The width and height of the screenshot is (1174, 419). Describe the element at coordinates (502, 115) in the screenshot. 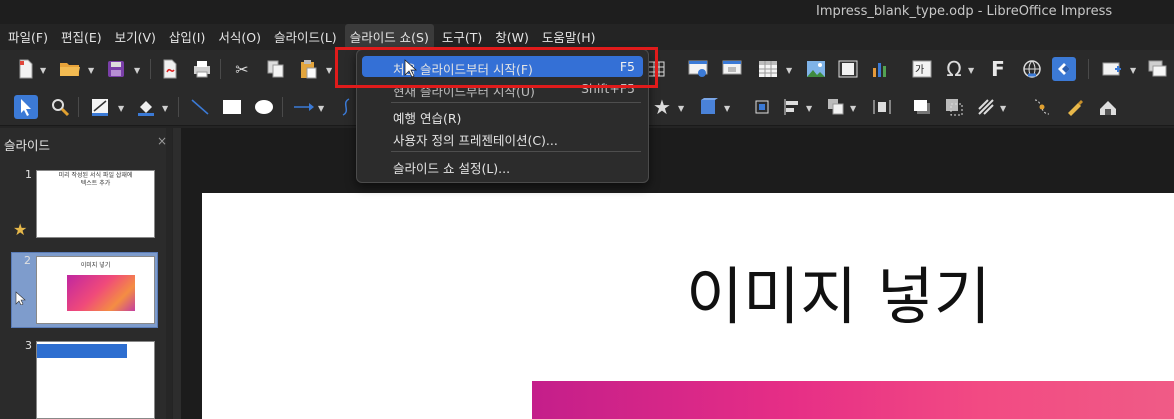

I see `menu-rehearse-timings: 예행 연습(R)` at that location.